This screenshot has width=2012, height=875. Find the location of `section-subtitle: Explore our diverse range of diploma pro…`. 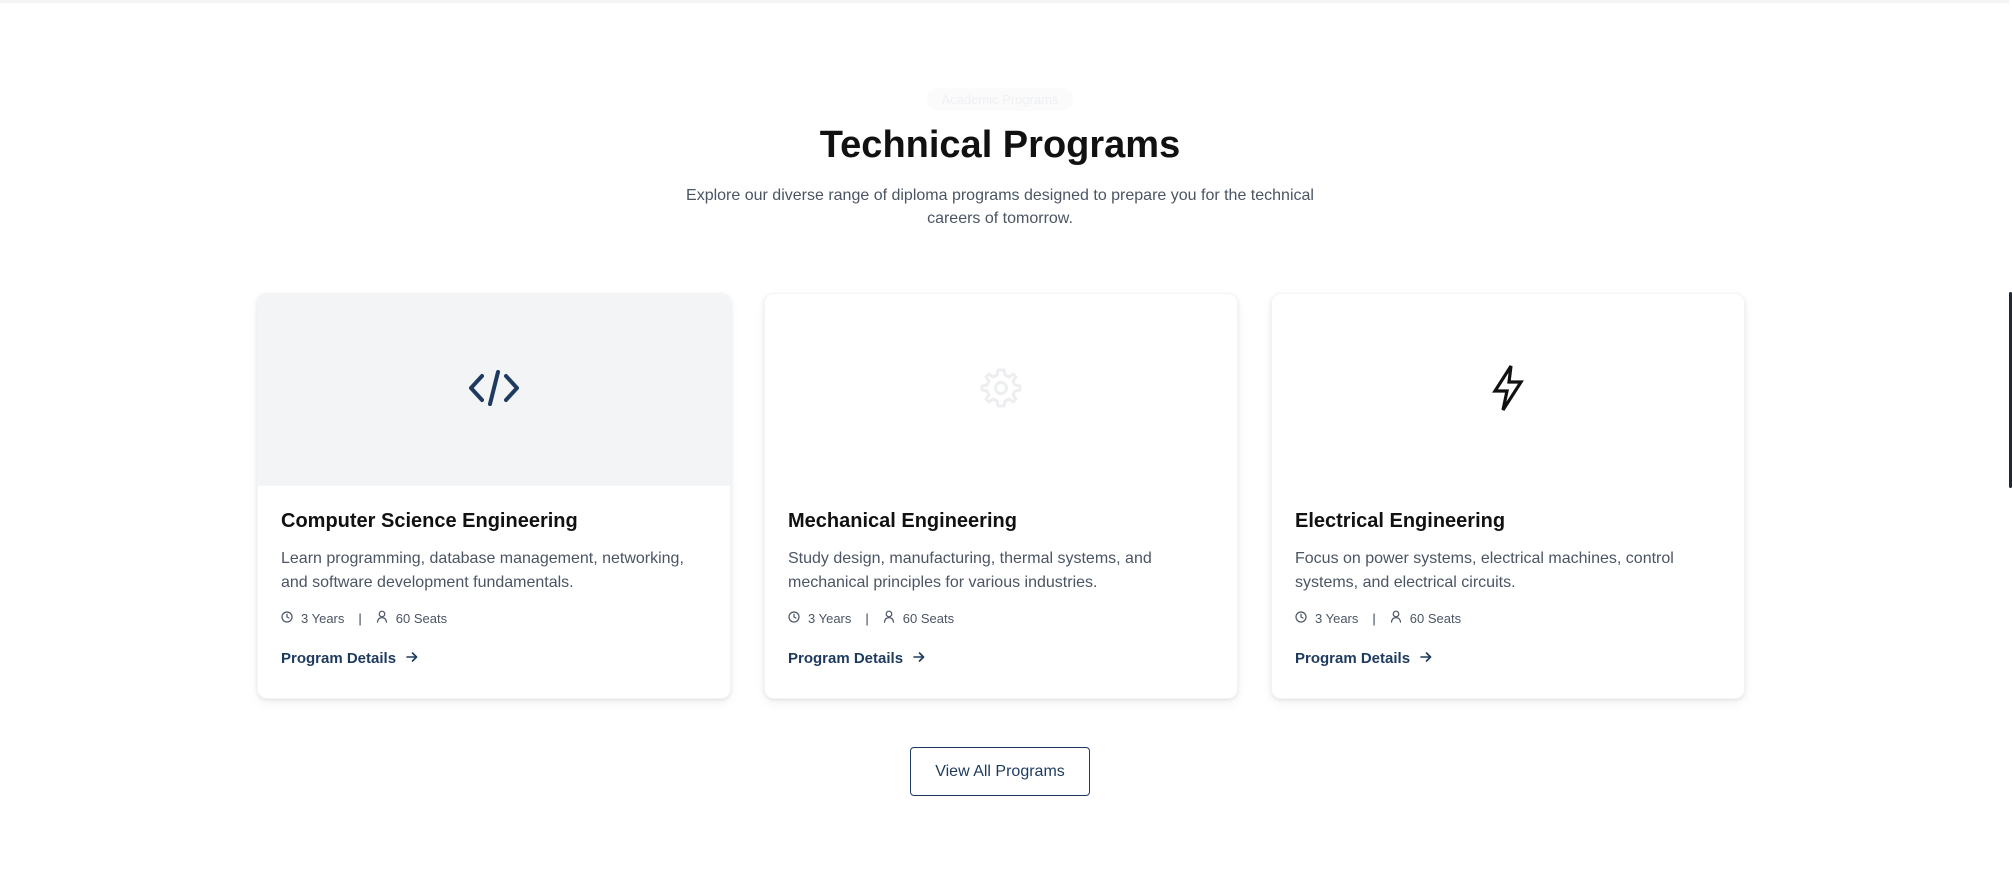

section-subtitle: Explore our diverse range of diploma pro… is located at coordinates (1000, 207).